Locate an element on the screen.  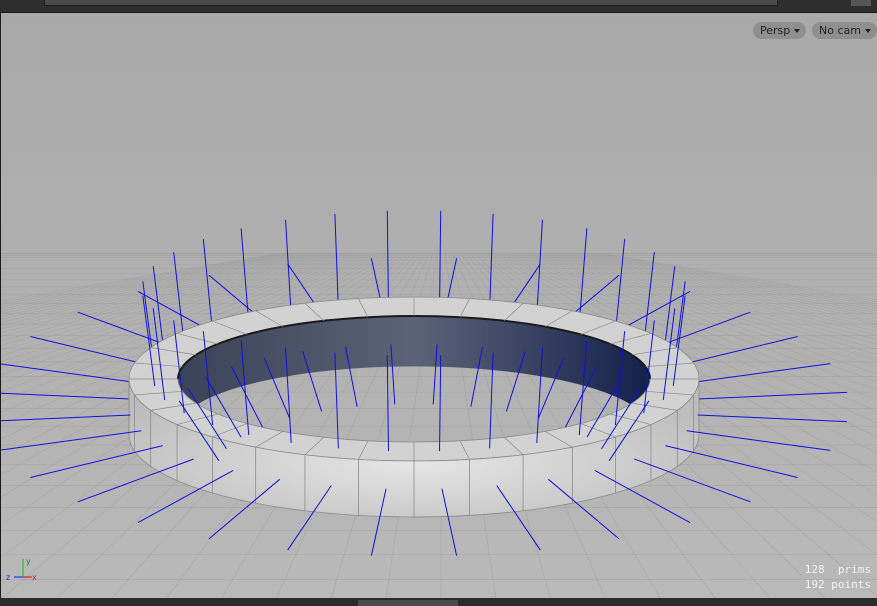
pane-splitter is located at coordinates (408, 603).